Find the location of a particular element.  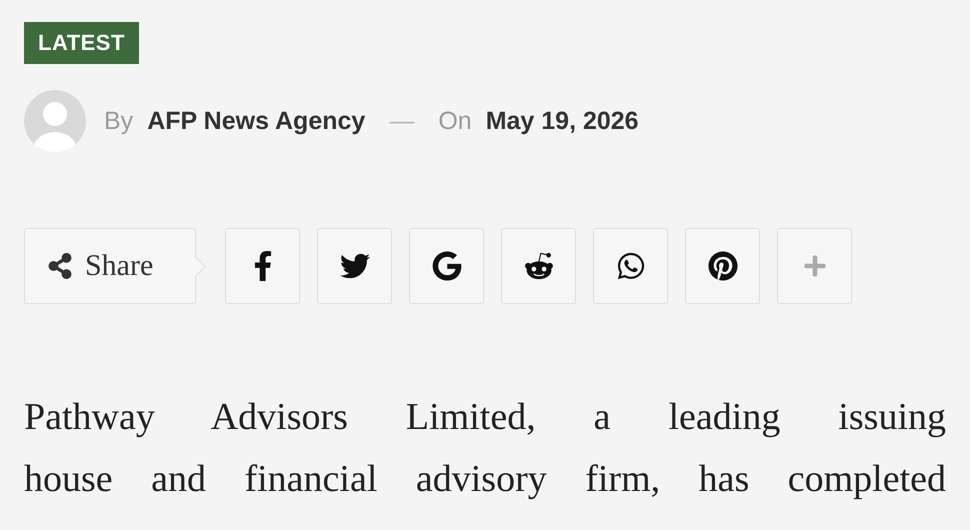

reddit-icon is located at coordinates (539, 266).